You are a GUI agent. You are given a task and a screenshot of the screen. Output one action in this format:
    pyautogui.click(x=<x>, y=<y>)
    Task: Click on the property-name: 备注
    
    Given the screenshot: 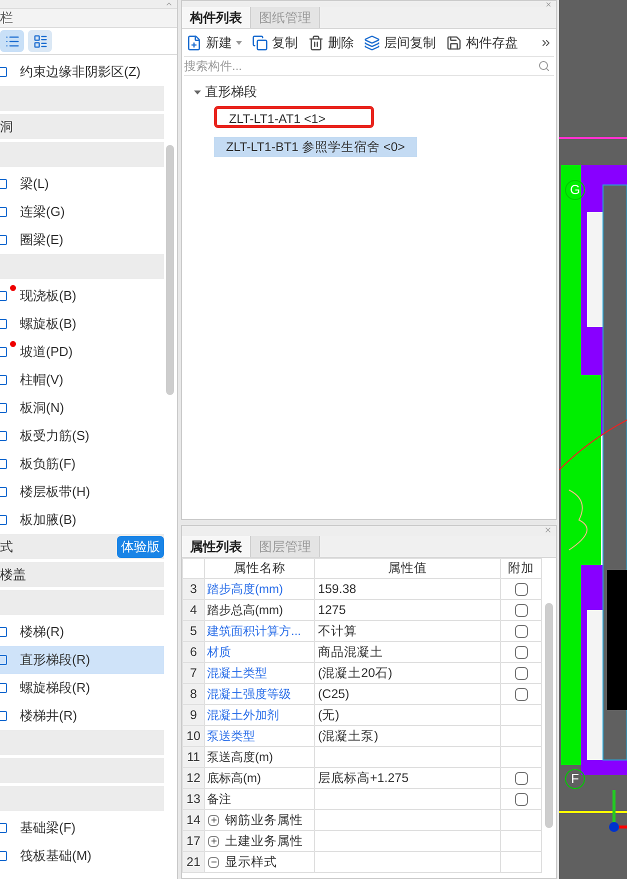 What is the action you would take?
    pyautogui.click(x=259, y=799)
    